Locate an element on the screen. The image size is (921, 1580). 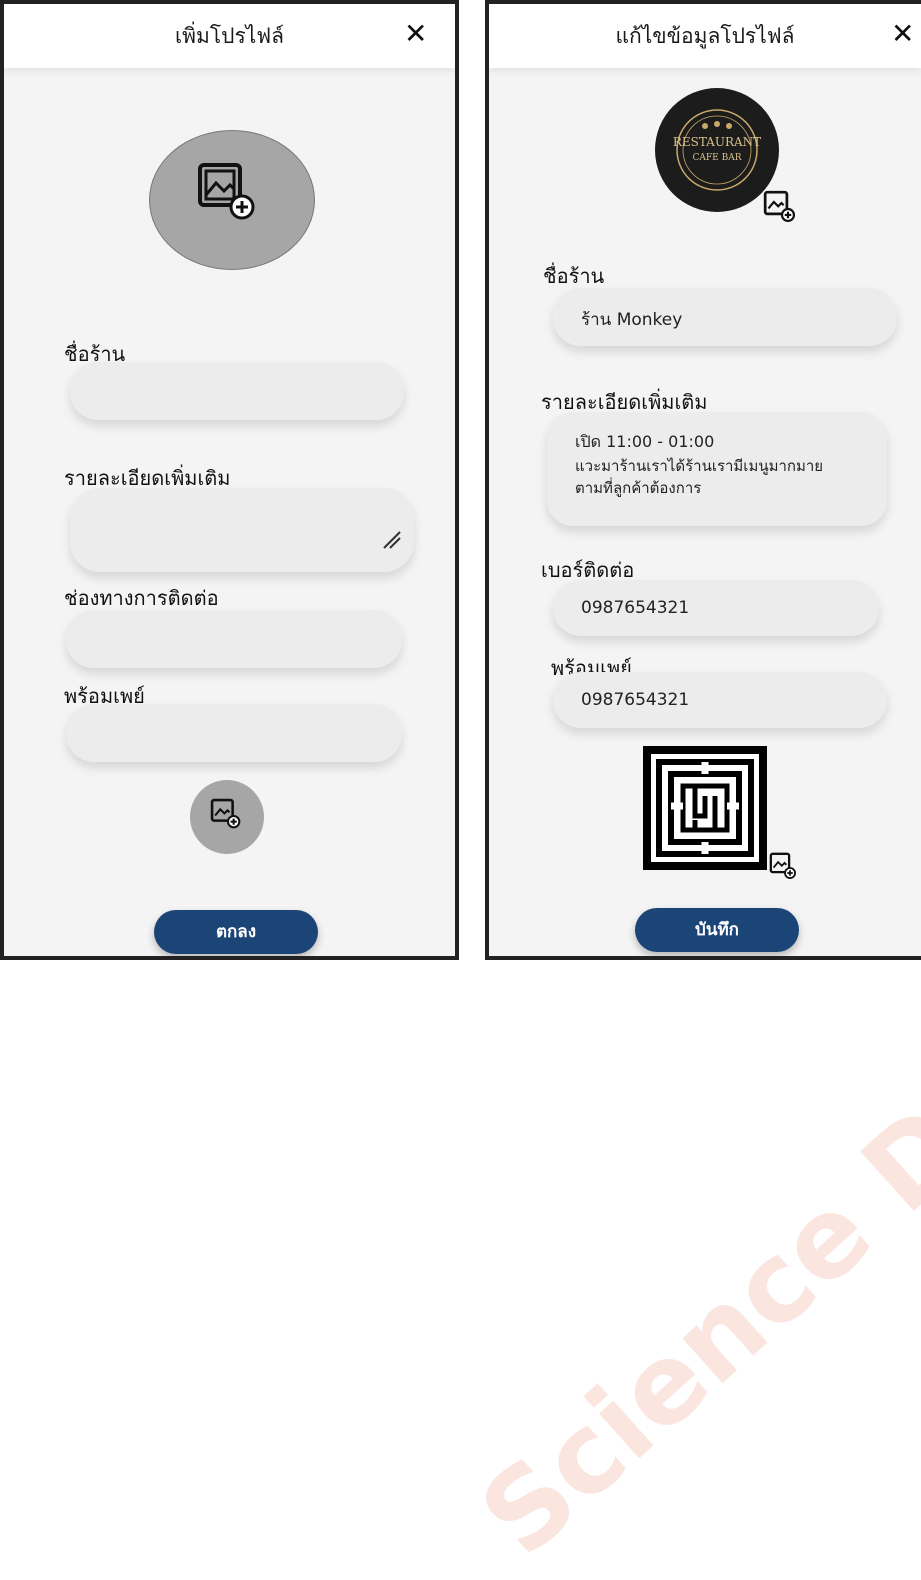
contact-input is located at coordinates (234, 639).